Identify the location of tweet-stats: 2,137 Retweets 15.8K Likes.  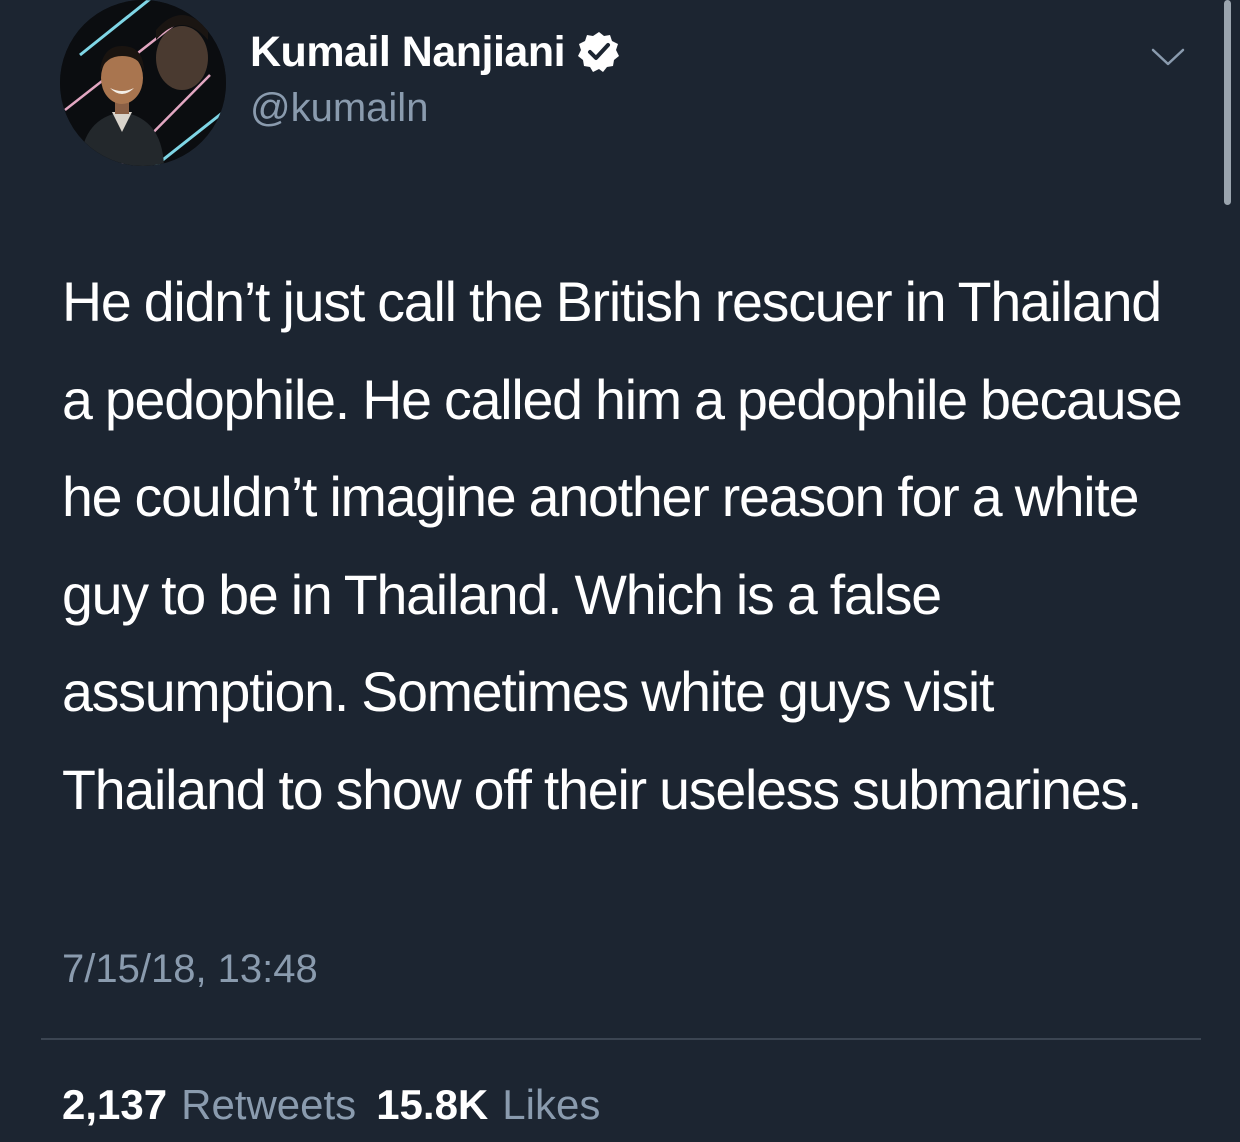
(331, 1105).